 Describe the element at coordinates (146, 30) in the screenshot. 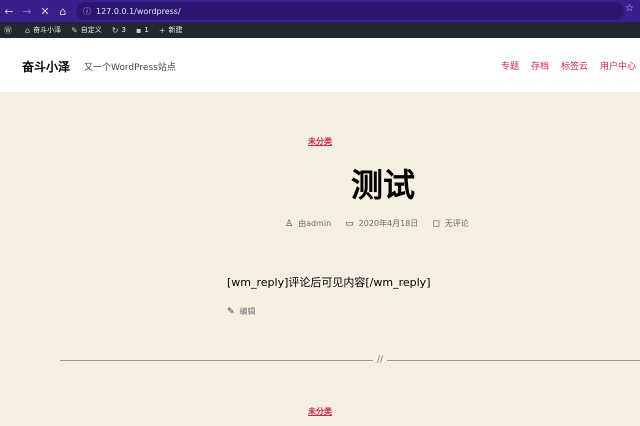

I see `comments-count: 1` at that location.